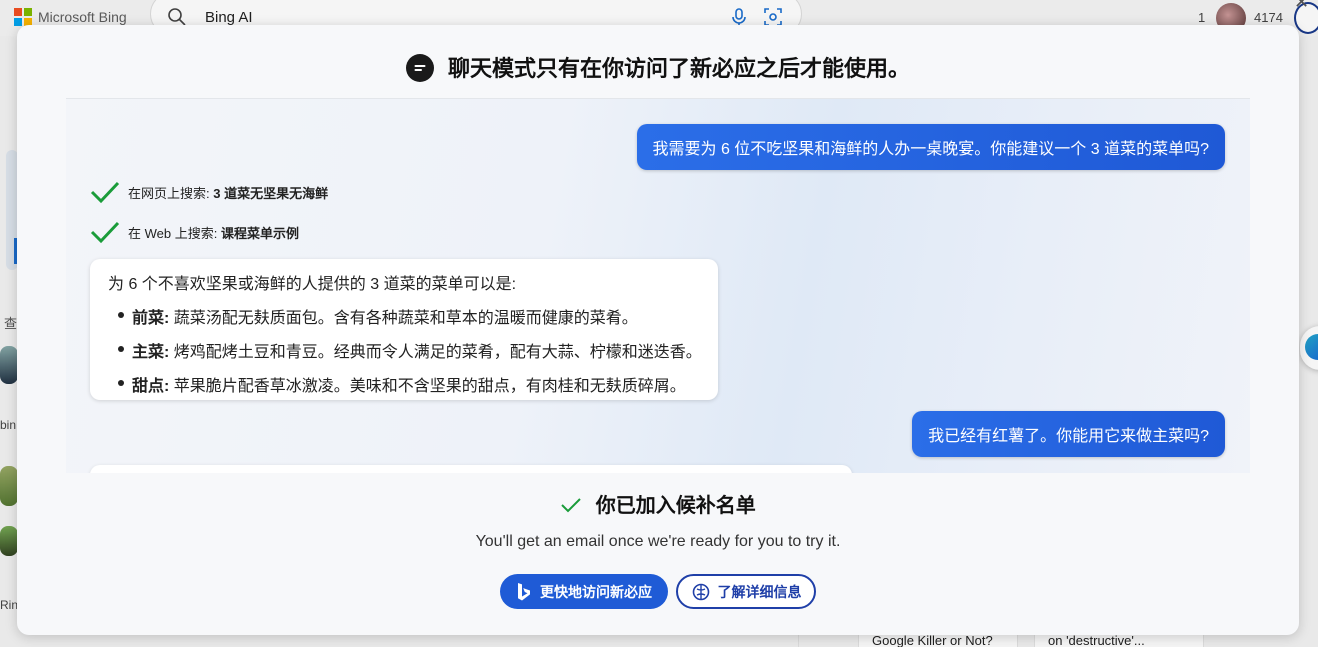  What do you see at coordinates (419, 68) in the screenshot?
I see `chat-icon` at bounding box center [419, 68].